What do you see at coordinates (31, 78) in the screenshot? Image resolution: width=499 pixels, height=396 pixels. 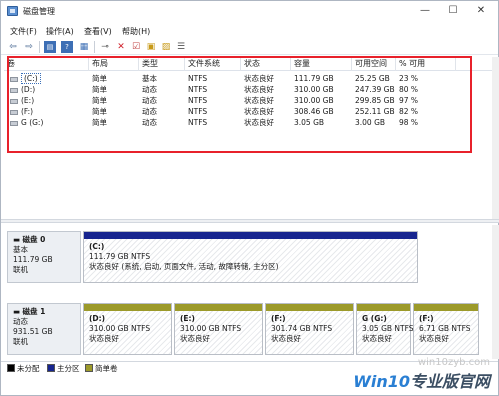 I see `volume-name: (C:)` at bounding box center [31, 78].